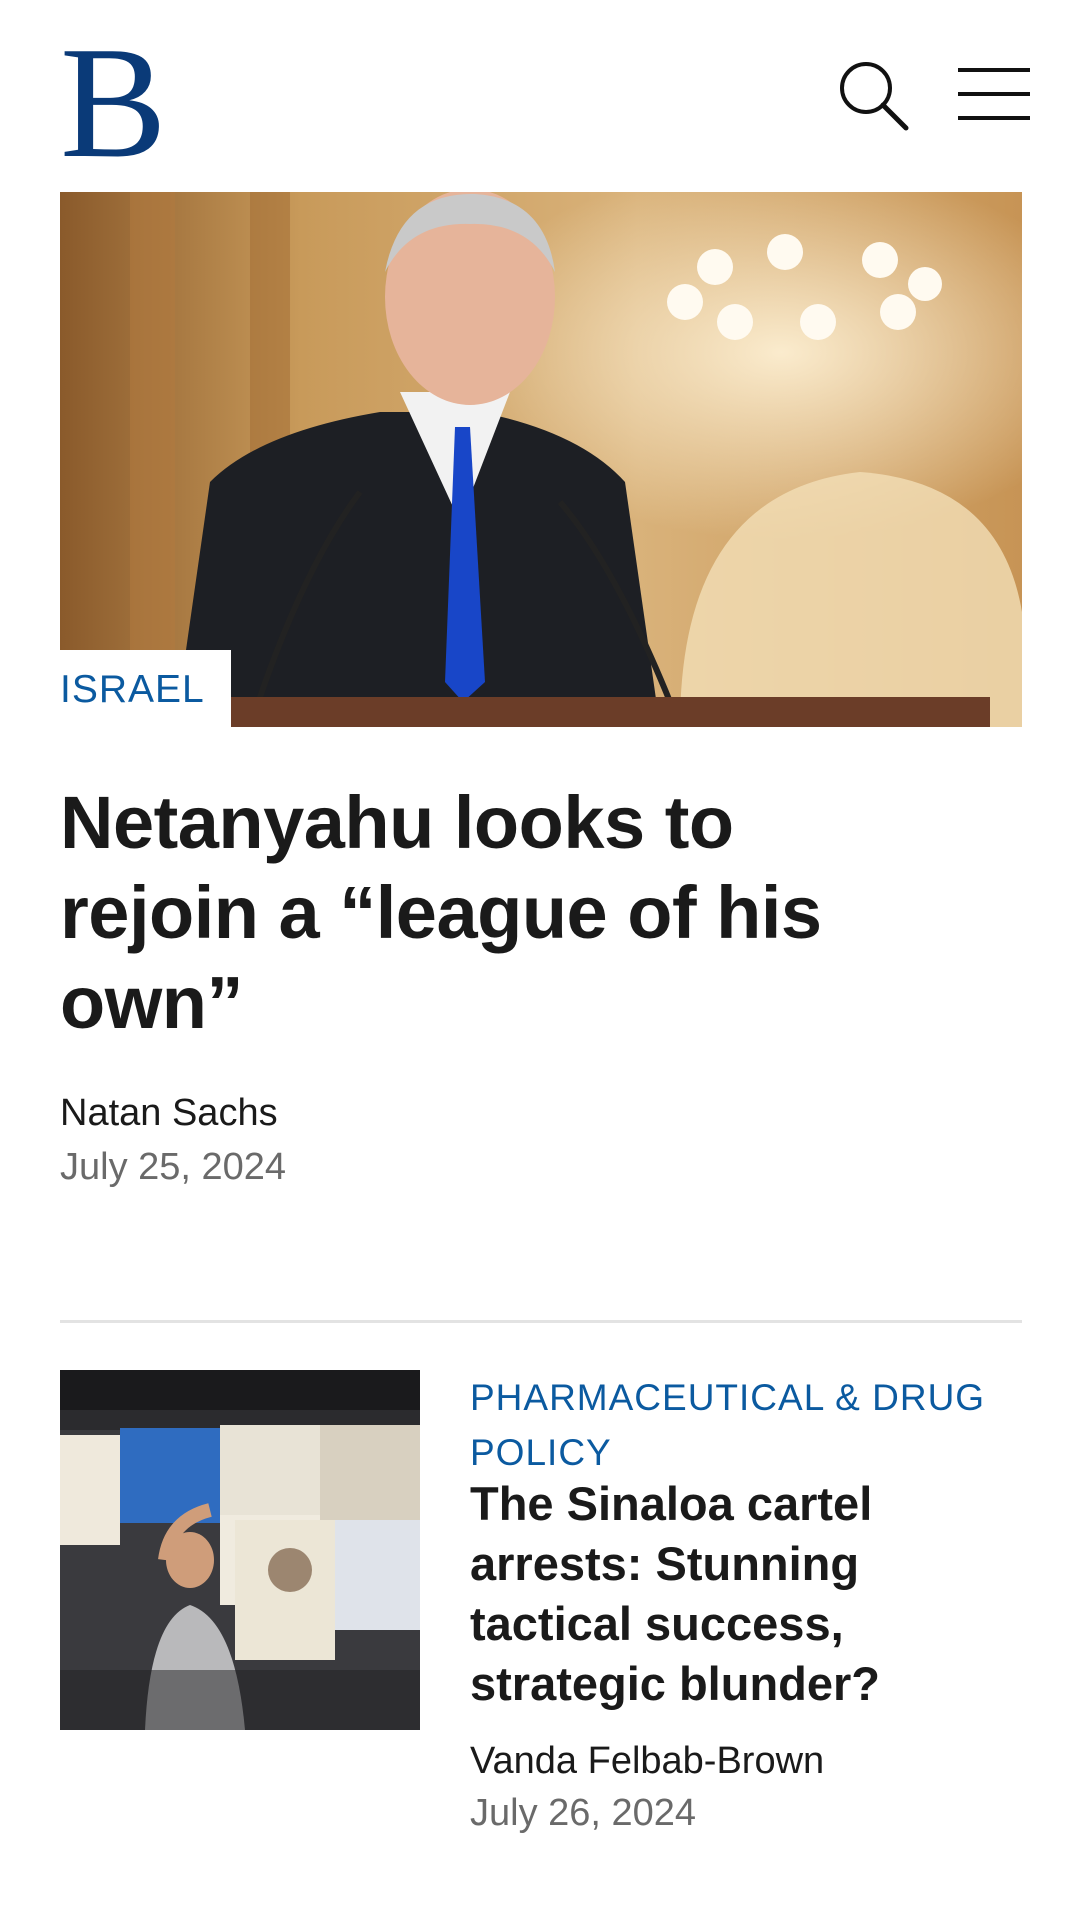  I want to click on featured-category: ISRAEL, so click(132, 690).